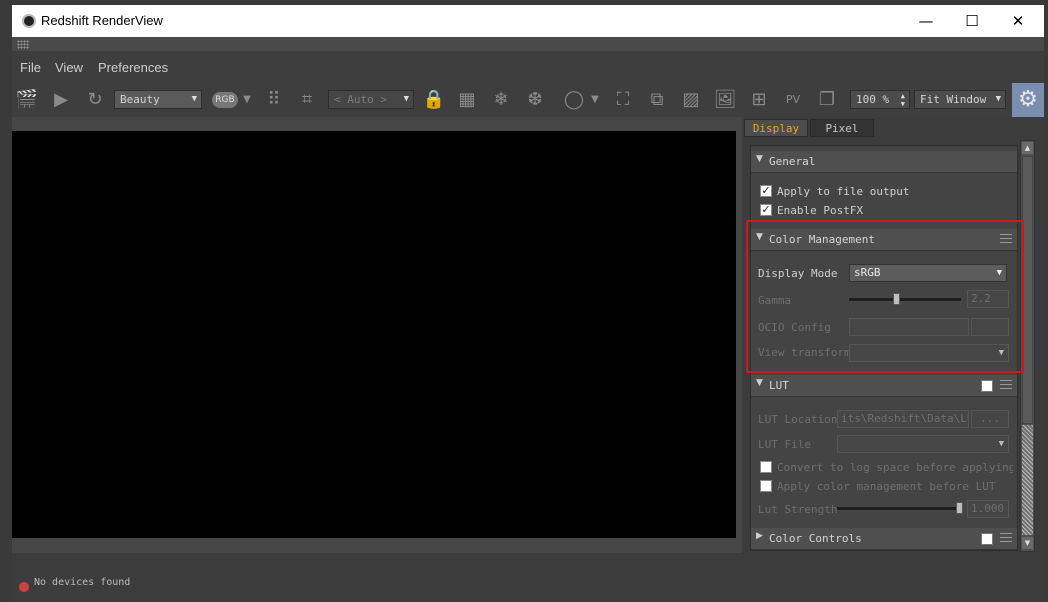 This screenshot has width=1048, height=602. Describe the element at coordinates (793, 100) in the screenshot. I see `pv-icon: PV` at that location.